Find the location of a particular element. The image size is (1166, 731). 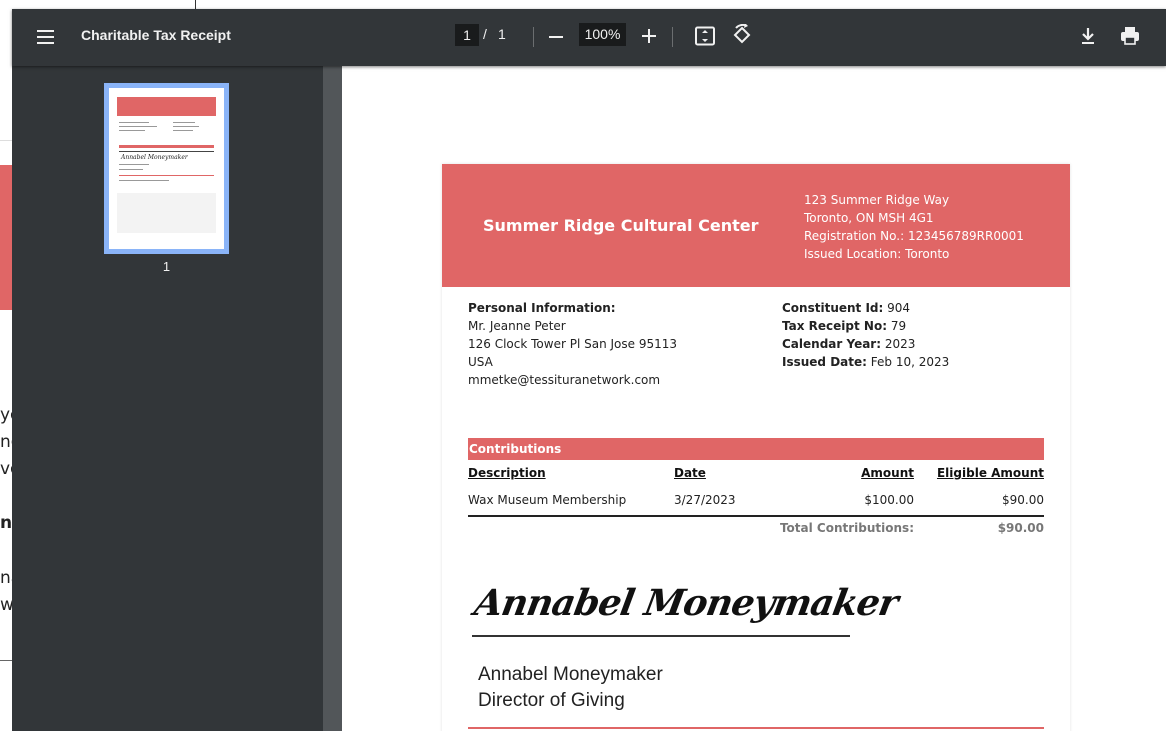

download-icon is located at coordinates (1088, 36).